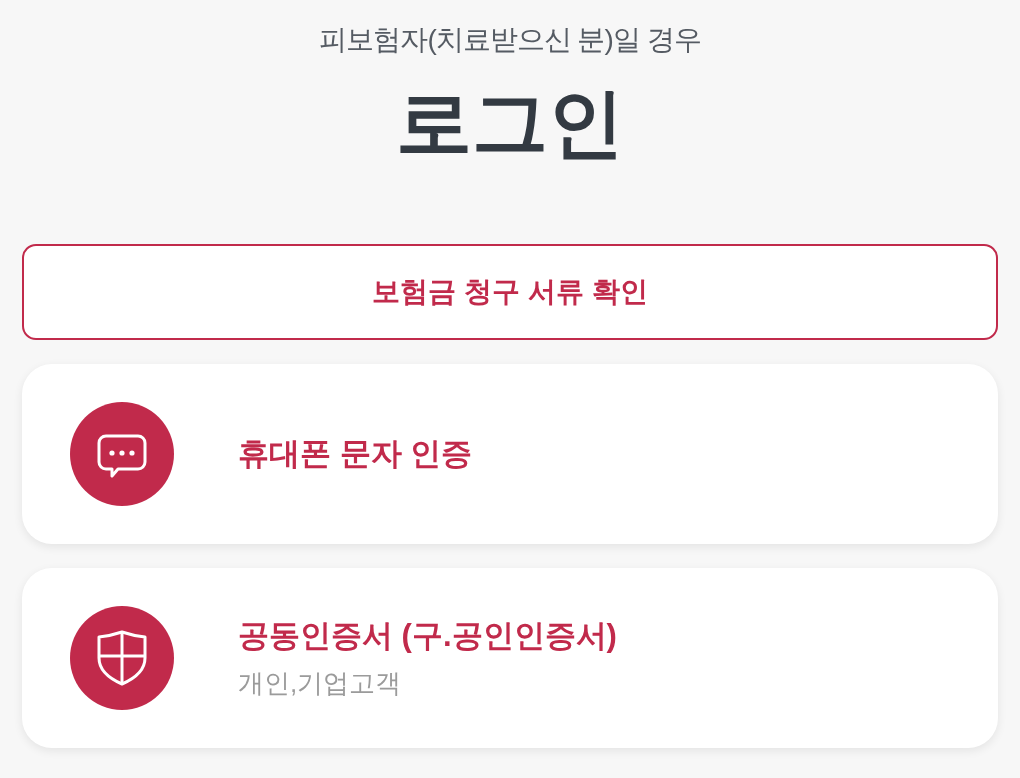 The height and width of the screenshot is (778, 1020). What do you see at coordinates (122, 454) in the screenshot?
I see `chat-bubble-icon` at bounding box center [122, 454].